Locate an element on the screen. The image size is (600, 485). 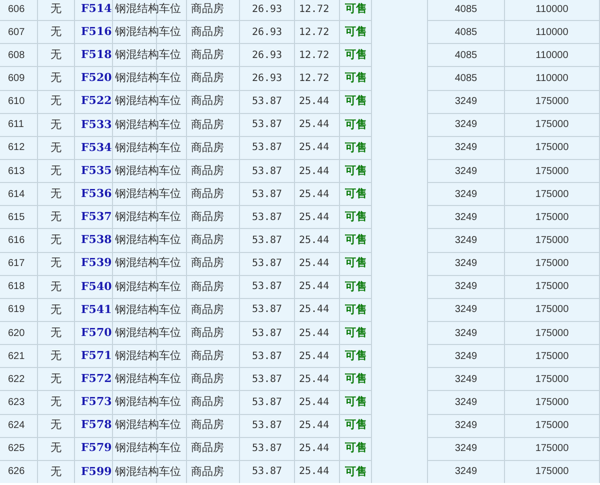
unit-link: F573 is located at coordinates (94, 403).